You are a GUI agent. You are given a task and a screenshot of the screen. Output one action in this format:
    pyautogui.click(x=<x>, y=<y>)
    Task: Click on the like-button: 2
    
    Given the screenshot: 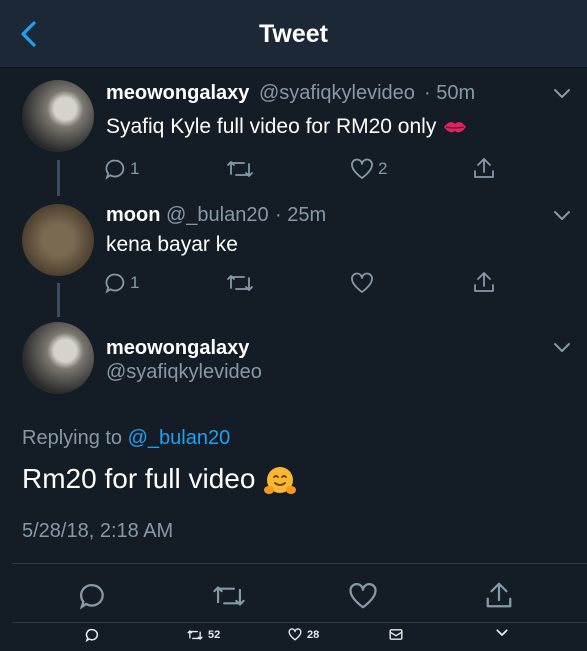 What is the action you would take?
    pyautogui.click(x=368, y=169)
    